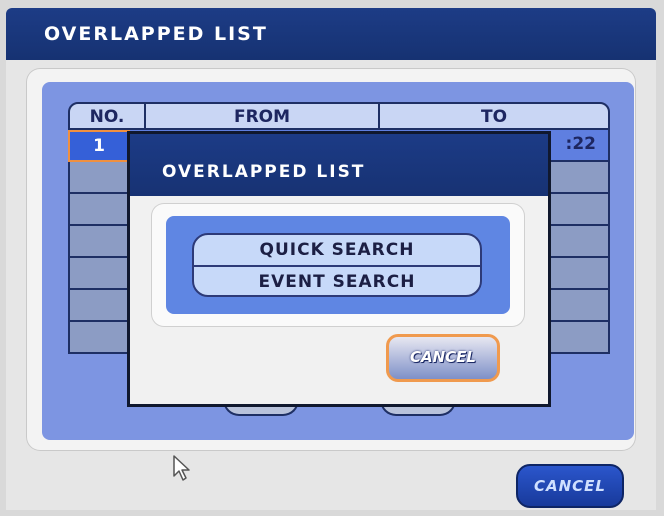 This screenshot has height=516, width=664. I want to click on window-title-bar: OVERLAPPED LIST, so click(331, 34).